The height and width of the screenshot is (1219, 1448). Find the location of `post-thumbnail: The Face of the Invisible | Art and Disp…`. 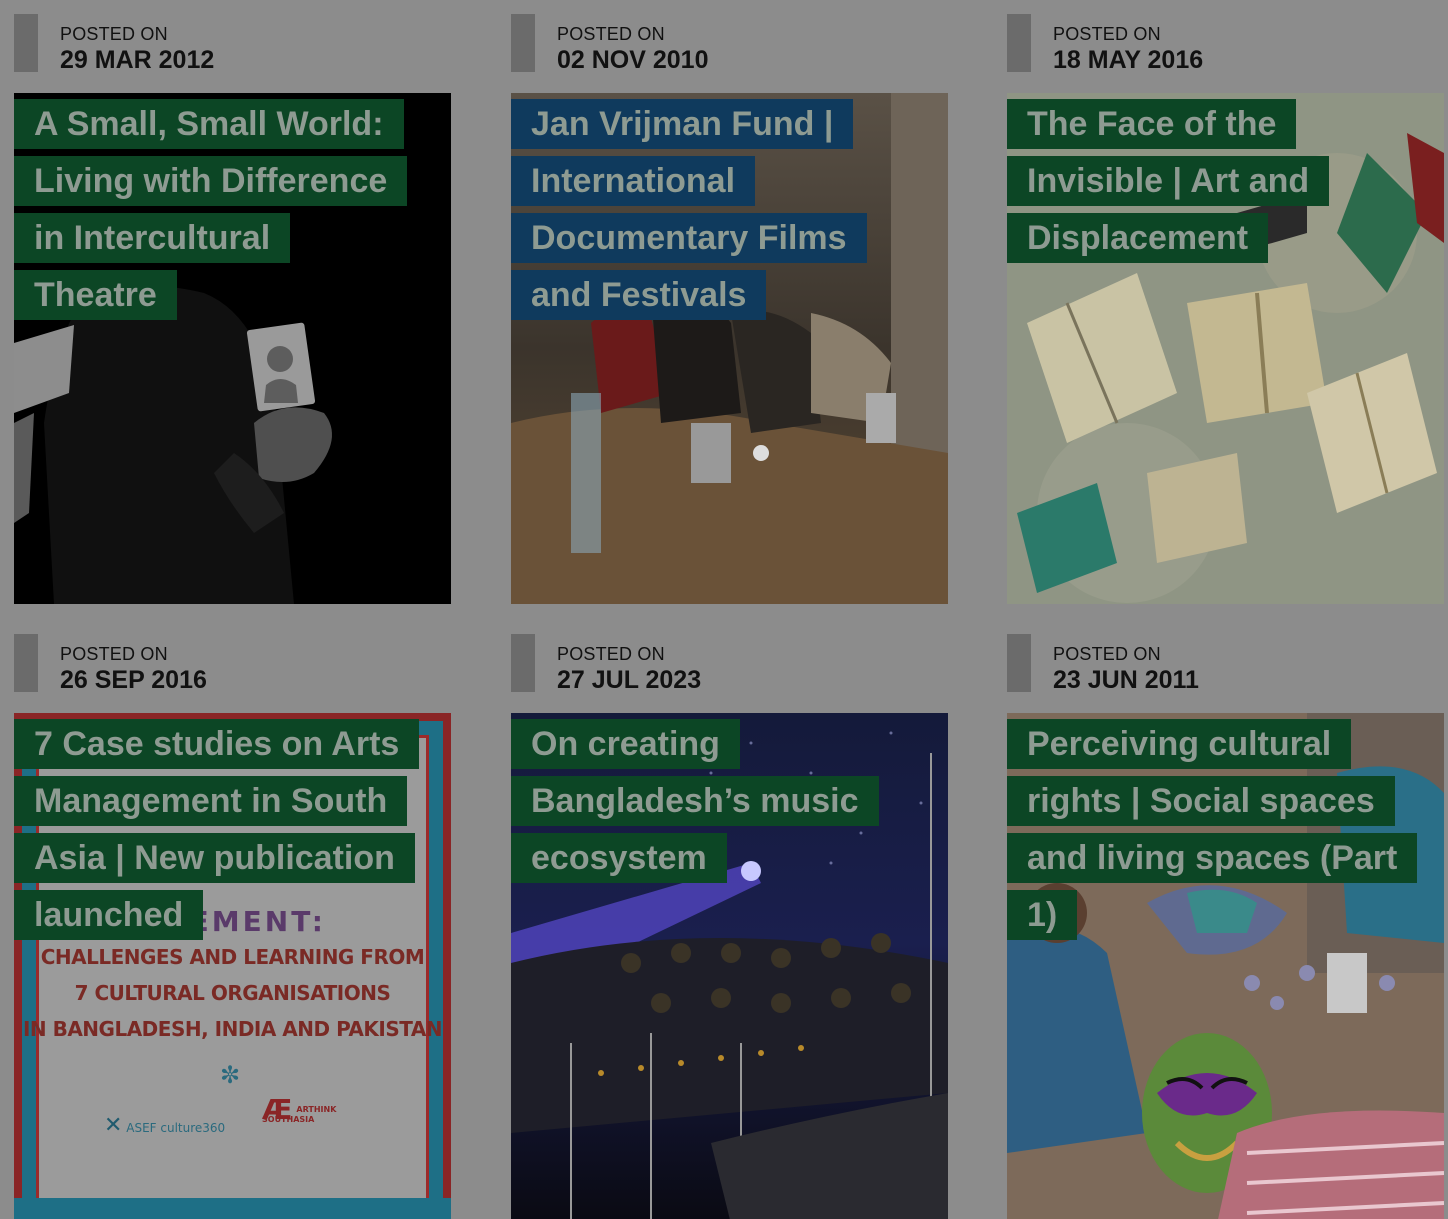

post-thumbnail: The Face of the Invisible | Art and Disp… is located at coordinates (1225, 348).